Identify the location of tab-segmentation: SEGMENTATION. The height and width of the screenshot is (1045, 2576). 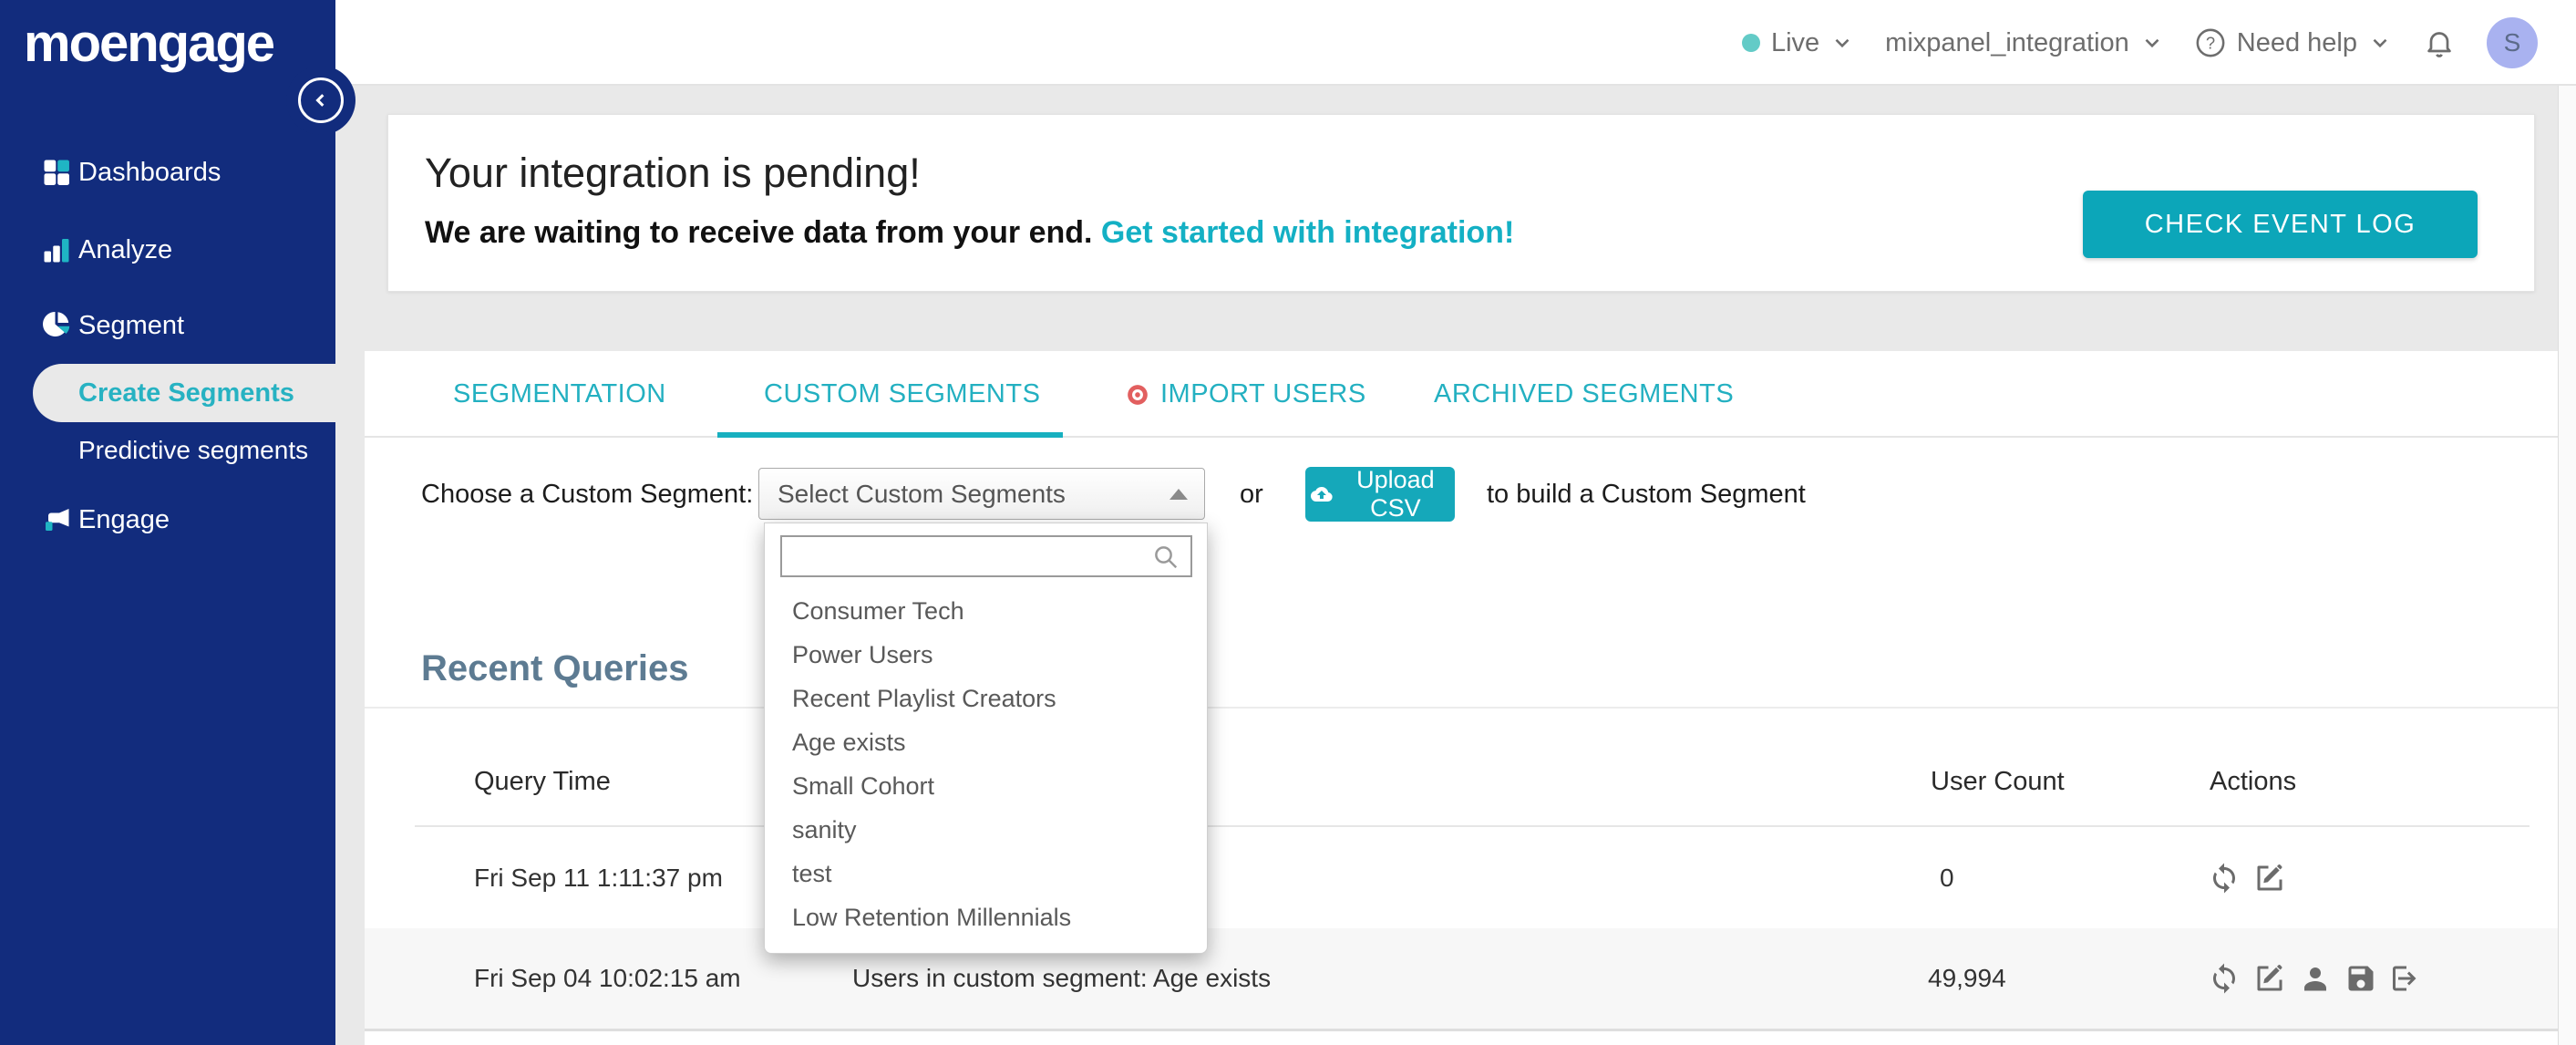
(559, 394).